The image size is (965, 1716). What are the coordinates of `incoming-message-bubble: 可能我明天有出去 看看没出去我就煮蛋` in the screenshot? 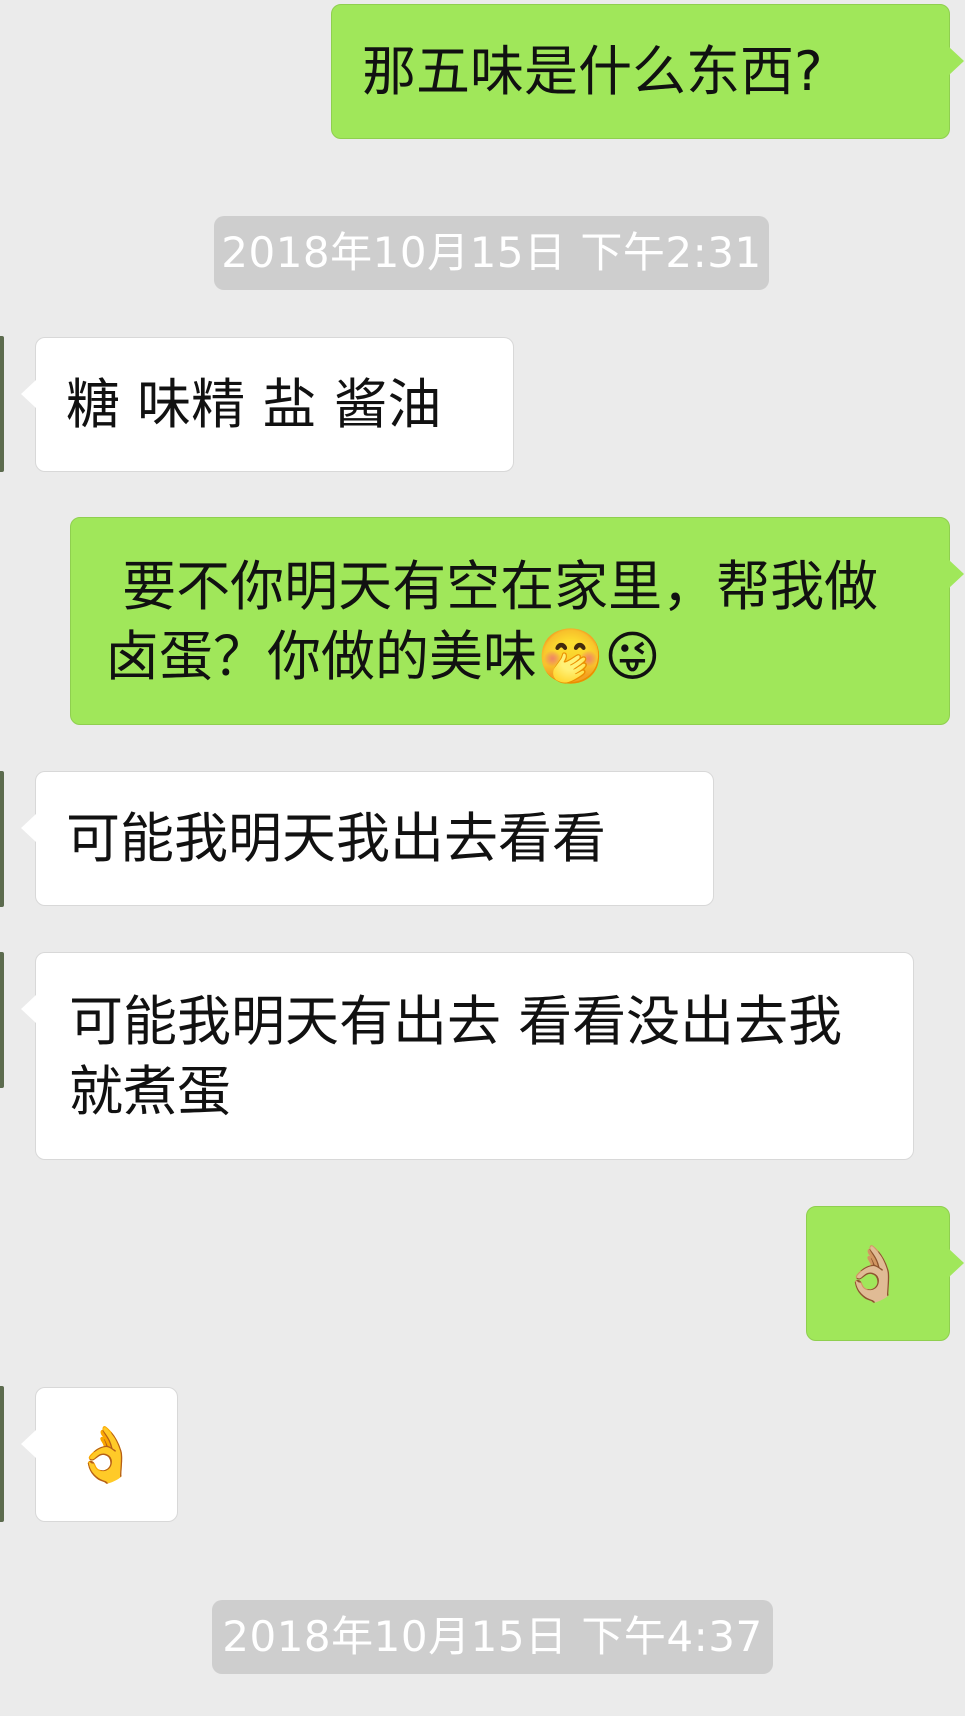 It's located at (467, 1056).